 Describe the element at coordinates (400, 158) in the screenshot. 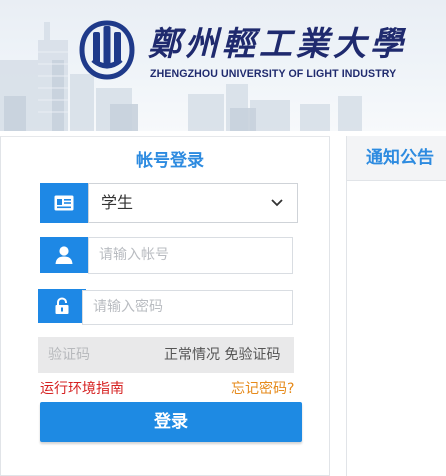

I see `notice-title: 通知公告` at that location.